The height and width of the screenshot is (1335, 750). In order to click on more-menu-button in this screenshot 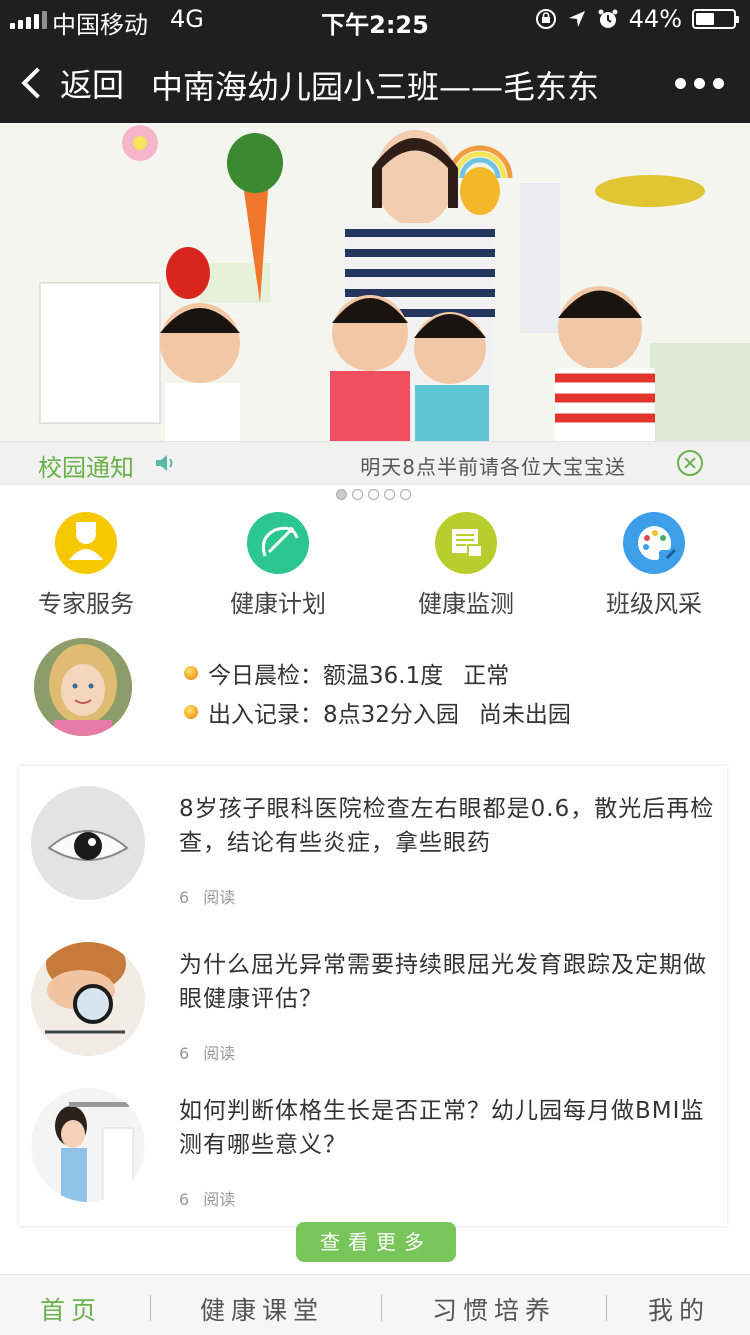, I will do `click(699, 83)`.